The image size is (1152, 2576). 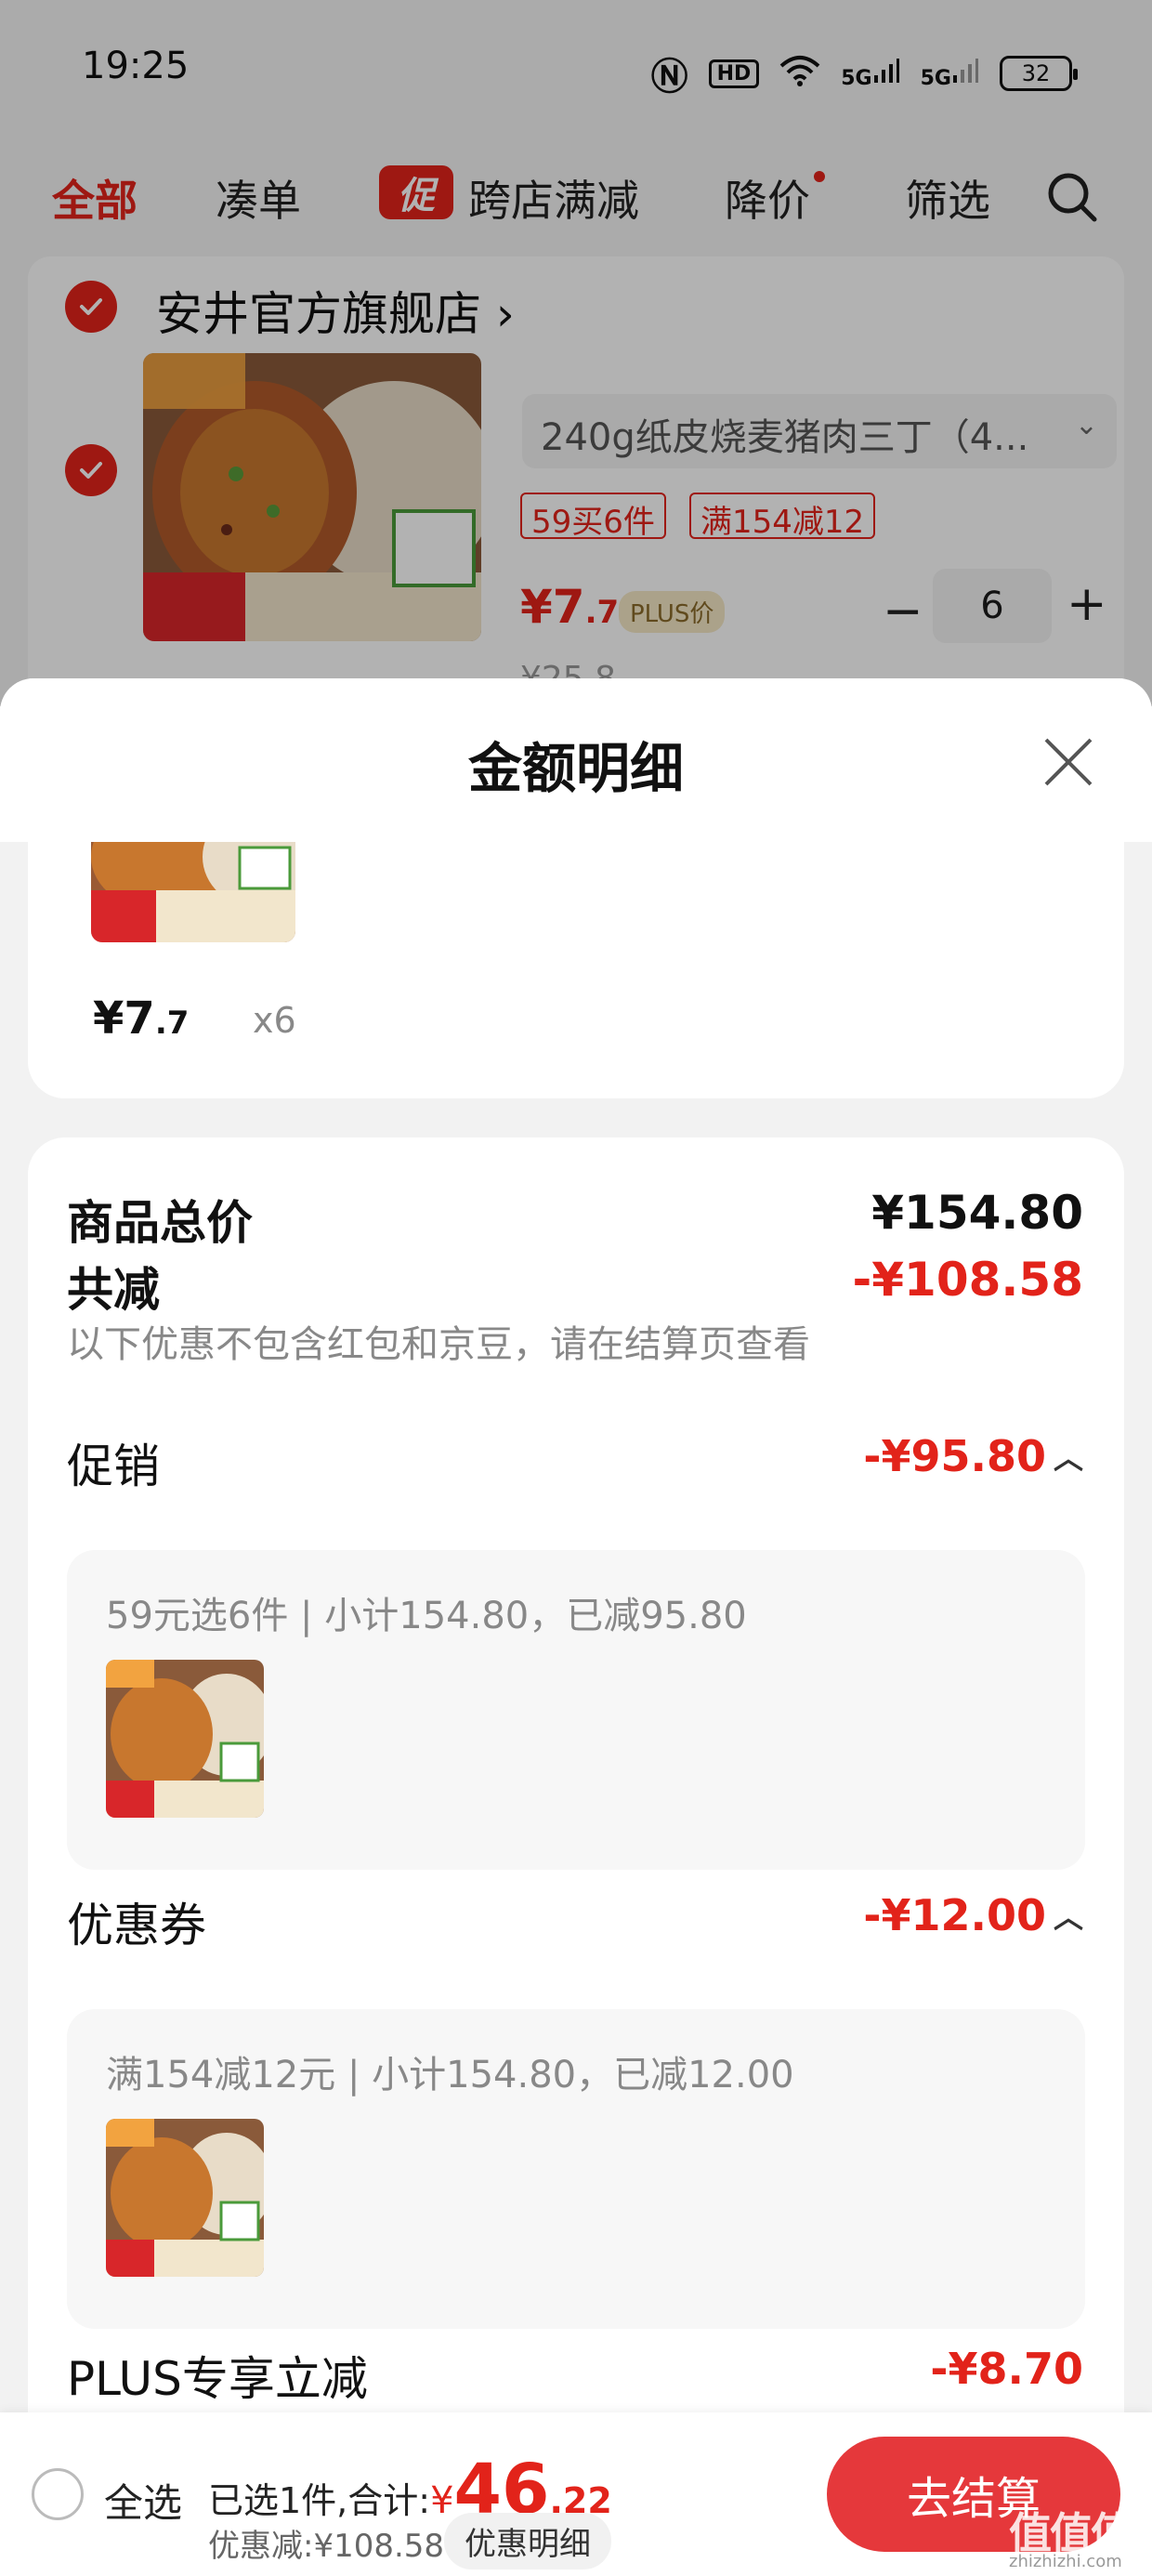 What do you see at coordinates (1065, 2561) in the screenshot?
I see `watermark-site: zhizhizhi.com` at bounding box center [1065, 2561].